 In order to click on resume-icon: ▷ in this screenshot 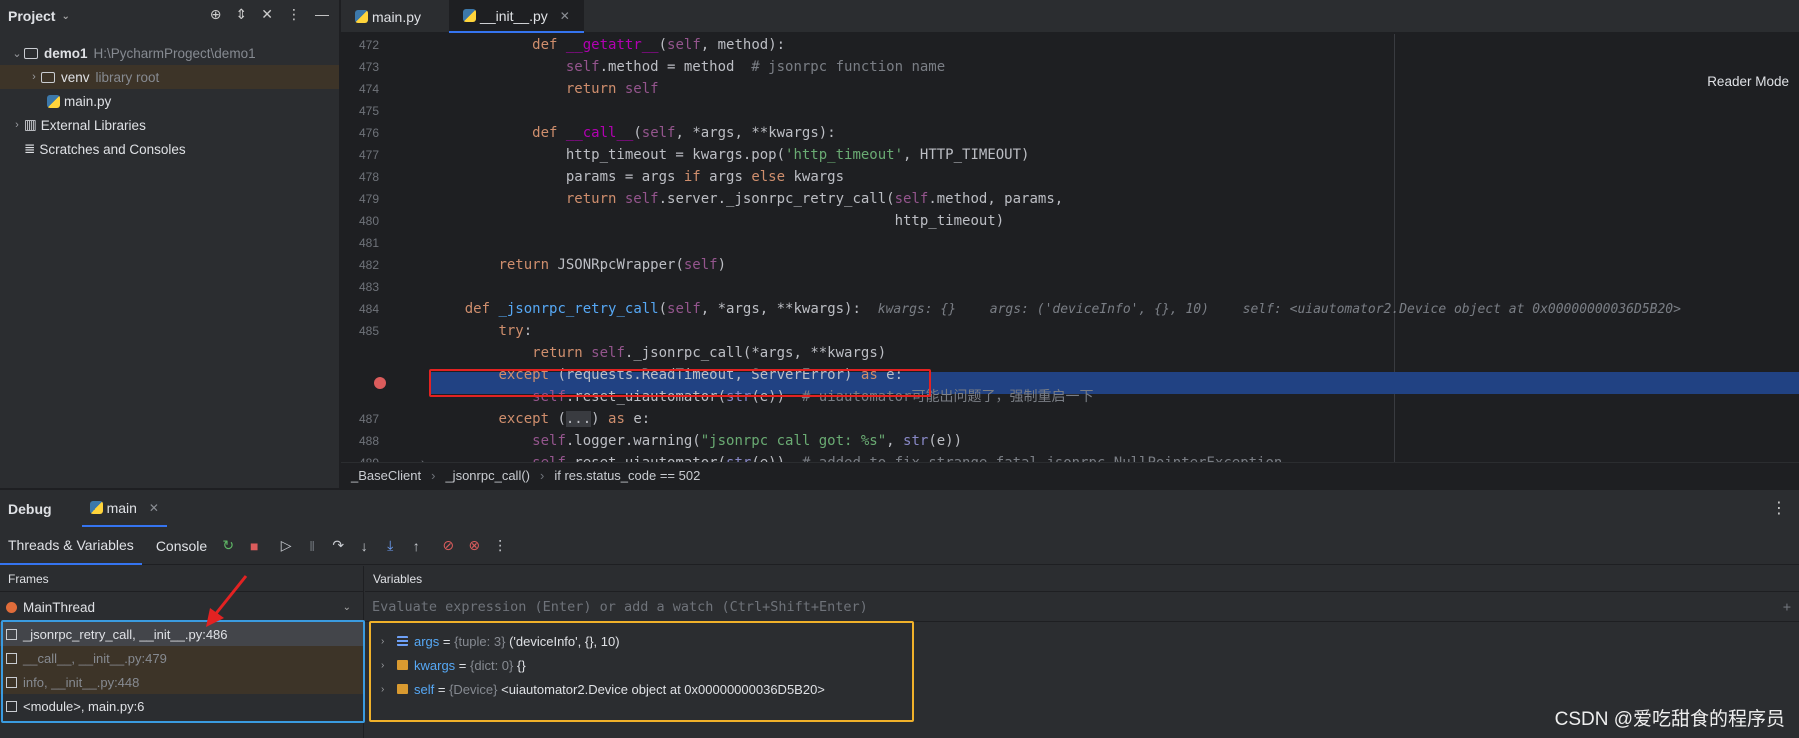, I will do `click(286, 545)`.